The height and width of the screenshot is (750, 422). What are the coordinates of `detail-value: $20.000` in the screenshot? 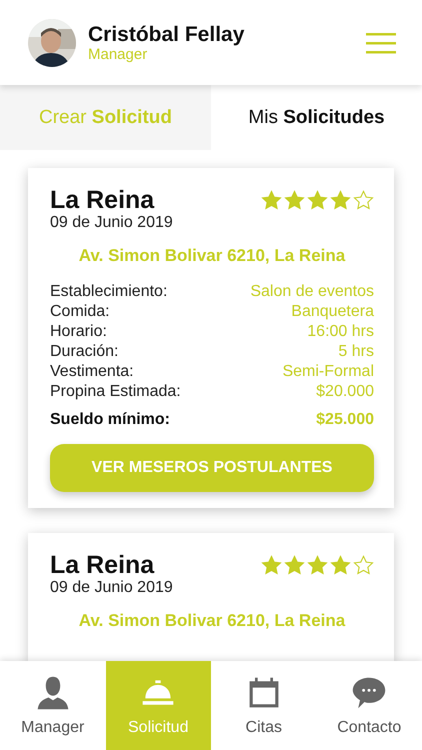 It's located at (345, 392).